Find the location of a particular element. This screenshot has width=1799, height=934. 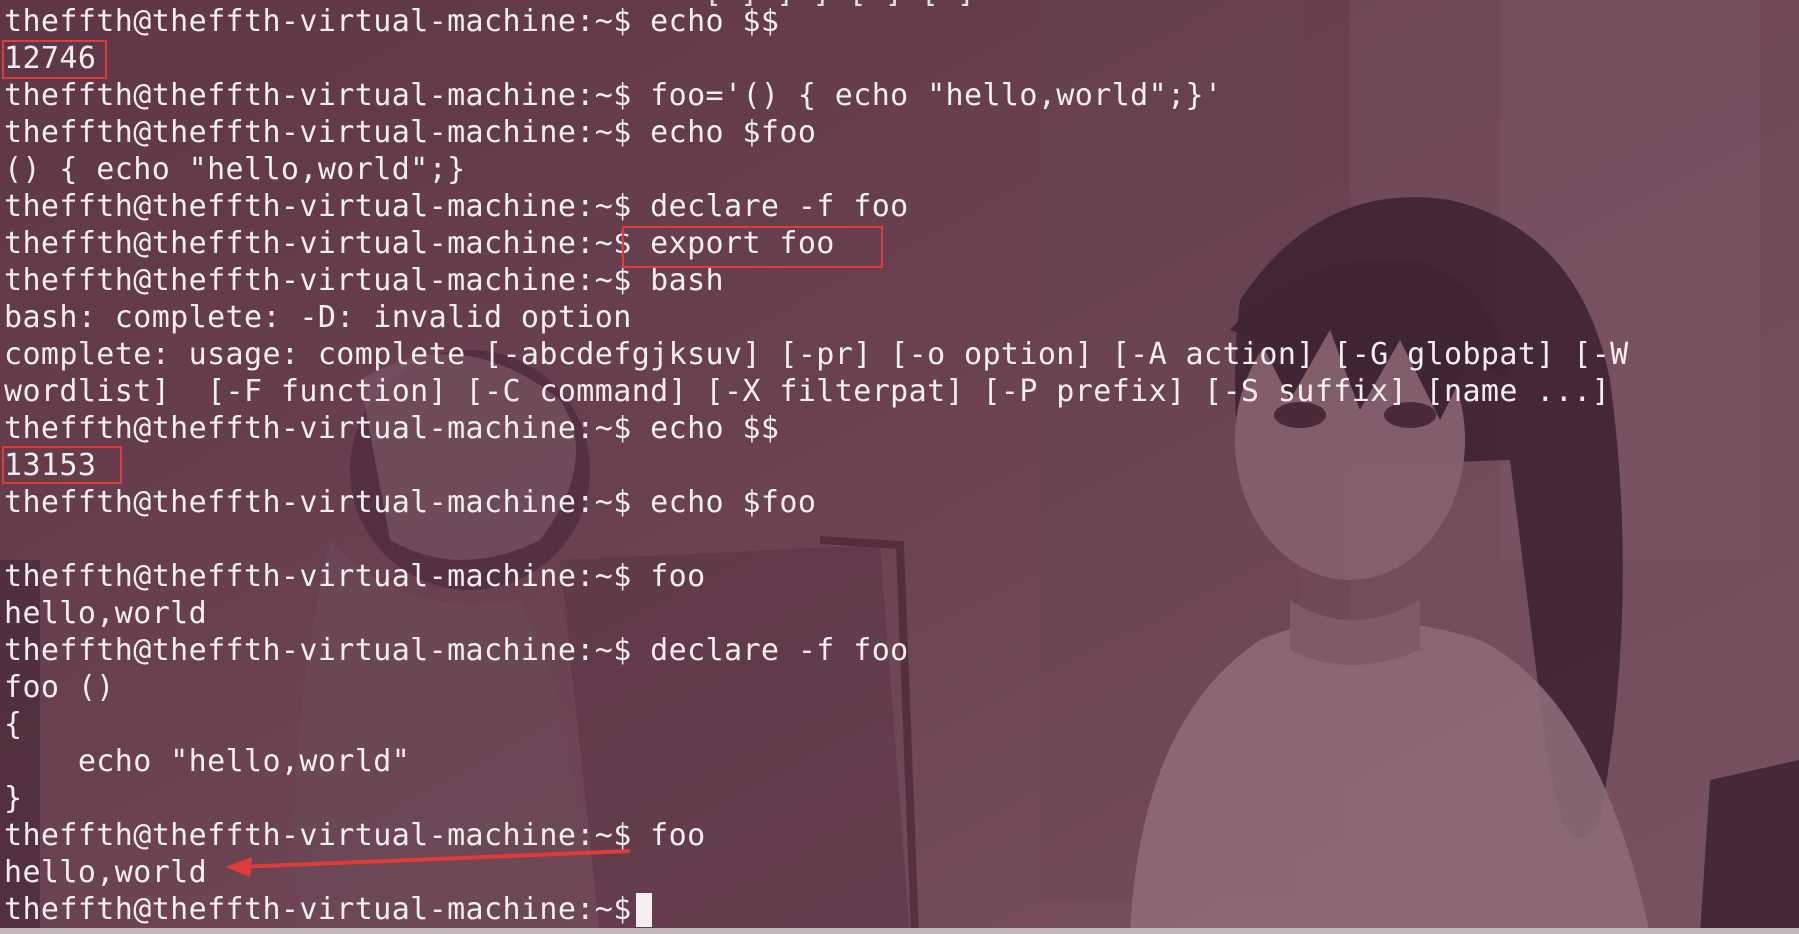

terminal-line: { is located at coordinates (13, 724).